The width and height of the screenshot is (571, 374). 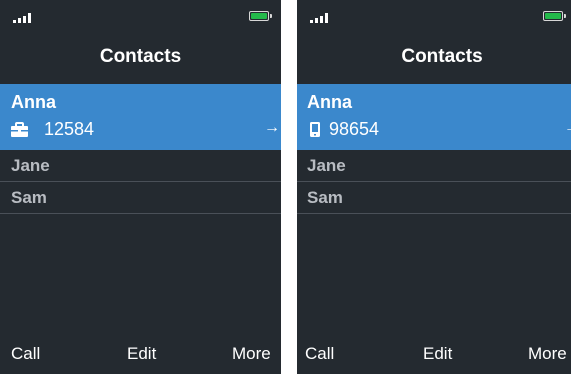 I want to click on contact-number-row: 98654 →, so click(x=439, y=130).